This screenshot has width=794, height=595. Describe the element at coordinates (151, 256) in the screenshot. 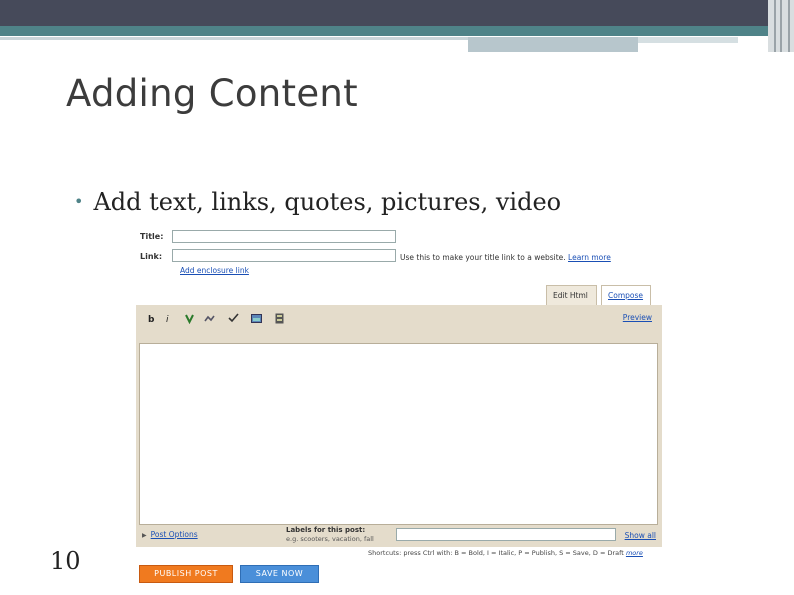

I see `link-label: Link:` at that location.